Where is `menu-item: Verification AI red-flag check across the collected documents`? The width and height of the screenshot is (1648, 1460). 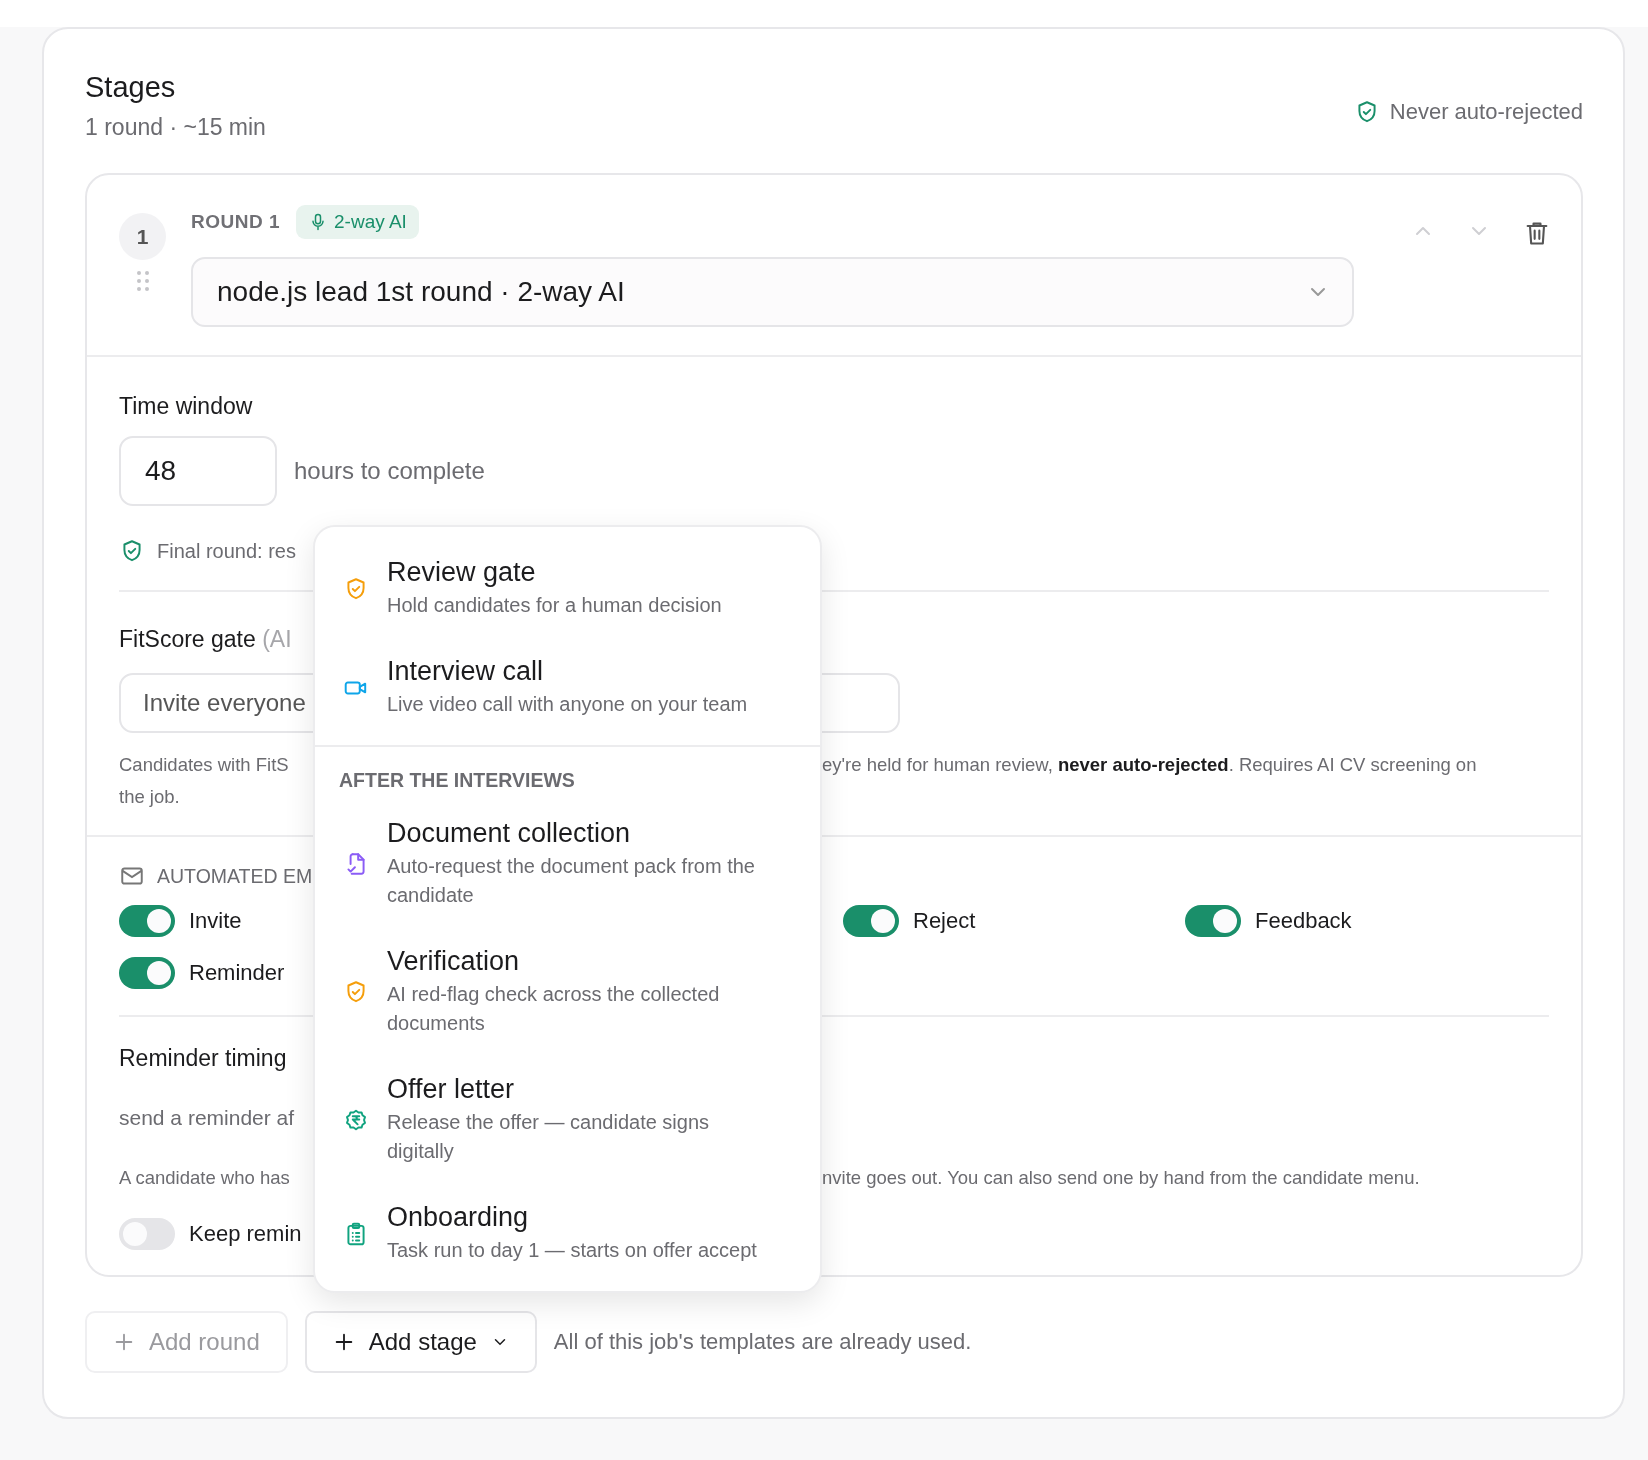 menu-item: Verification AI red-flag check across the collected documents is located at coordinates (567, 992).